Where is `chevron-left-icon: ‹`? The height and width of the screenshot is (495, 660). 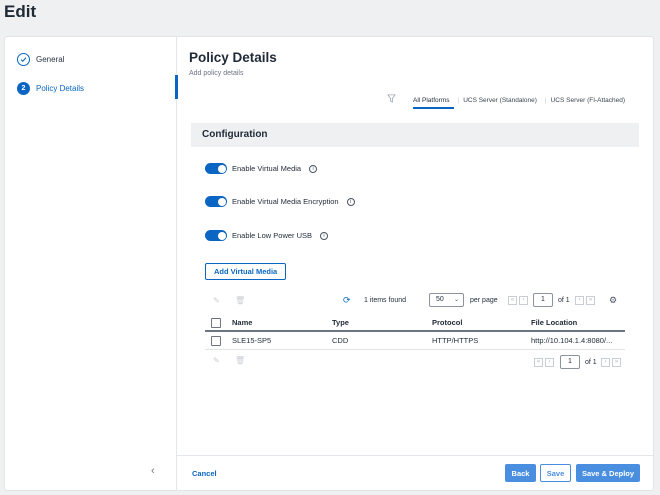 chevron-left-icon: ‹ is located at coordinates (153, 471).